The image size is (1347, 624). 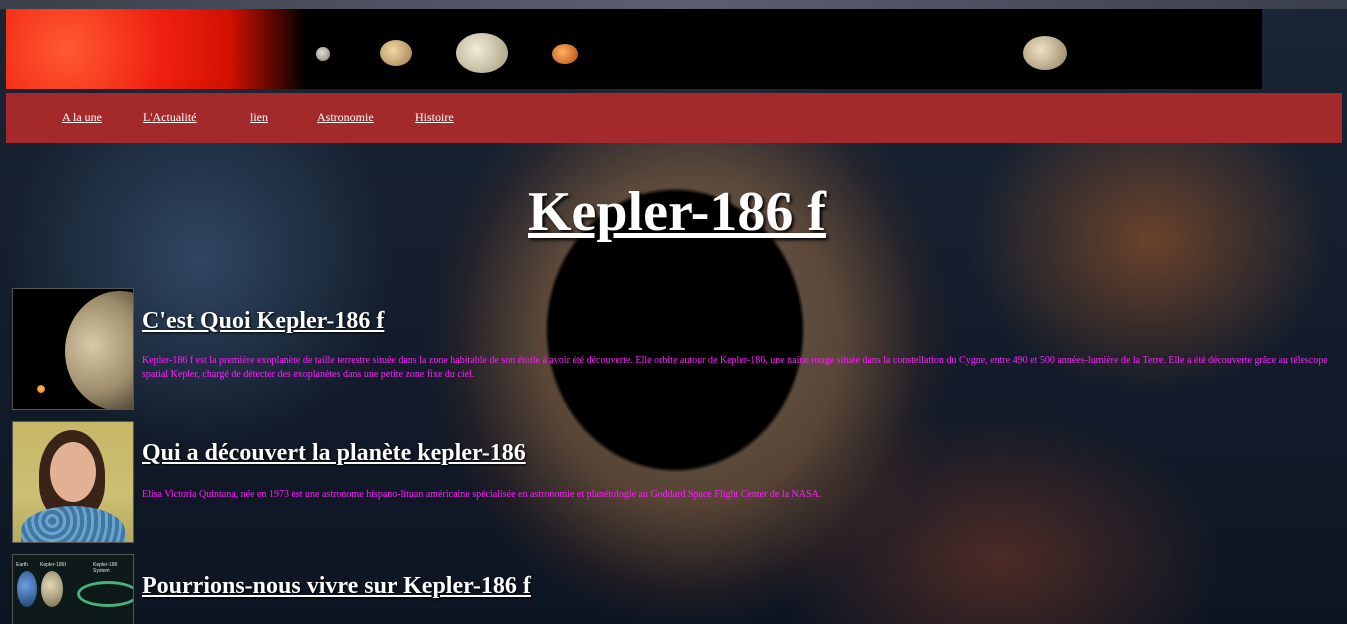 What do you see at coordinates (565, 54) in the screenshot?
I see `planet-mars-image` at bounding box center [565, 54].